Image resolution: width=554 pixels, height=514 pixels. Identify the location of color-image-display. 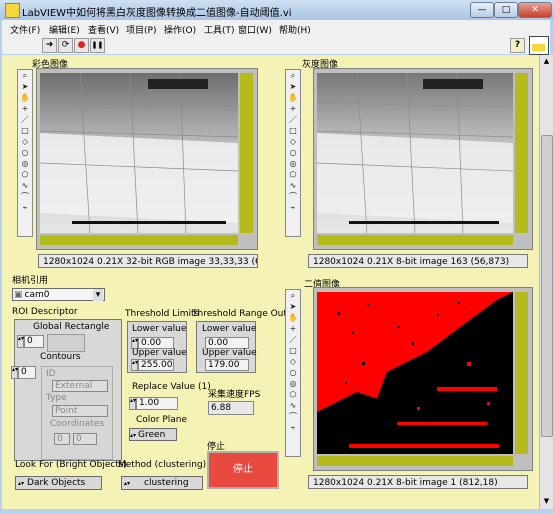
(147, 159).